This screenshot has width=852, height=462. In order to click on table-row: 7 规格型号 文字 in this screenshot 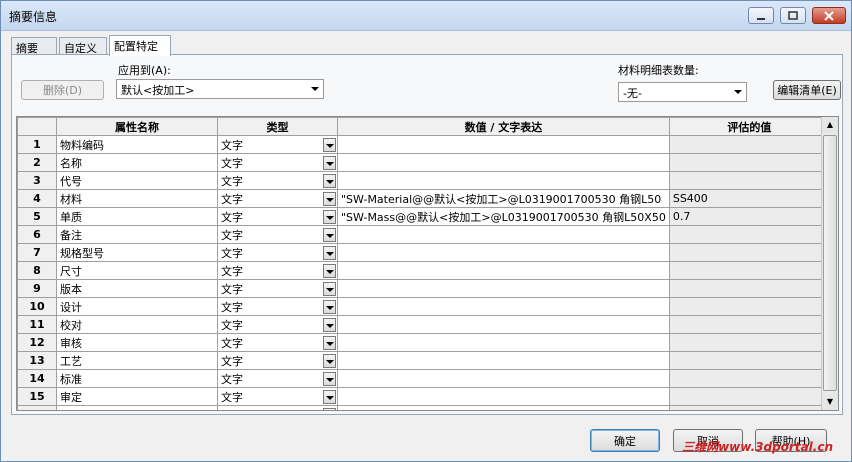, I will do `click(423, 252)`.